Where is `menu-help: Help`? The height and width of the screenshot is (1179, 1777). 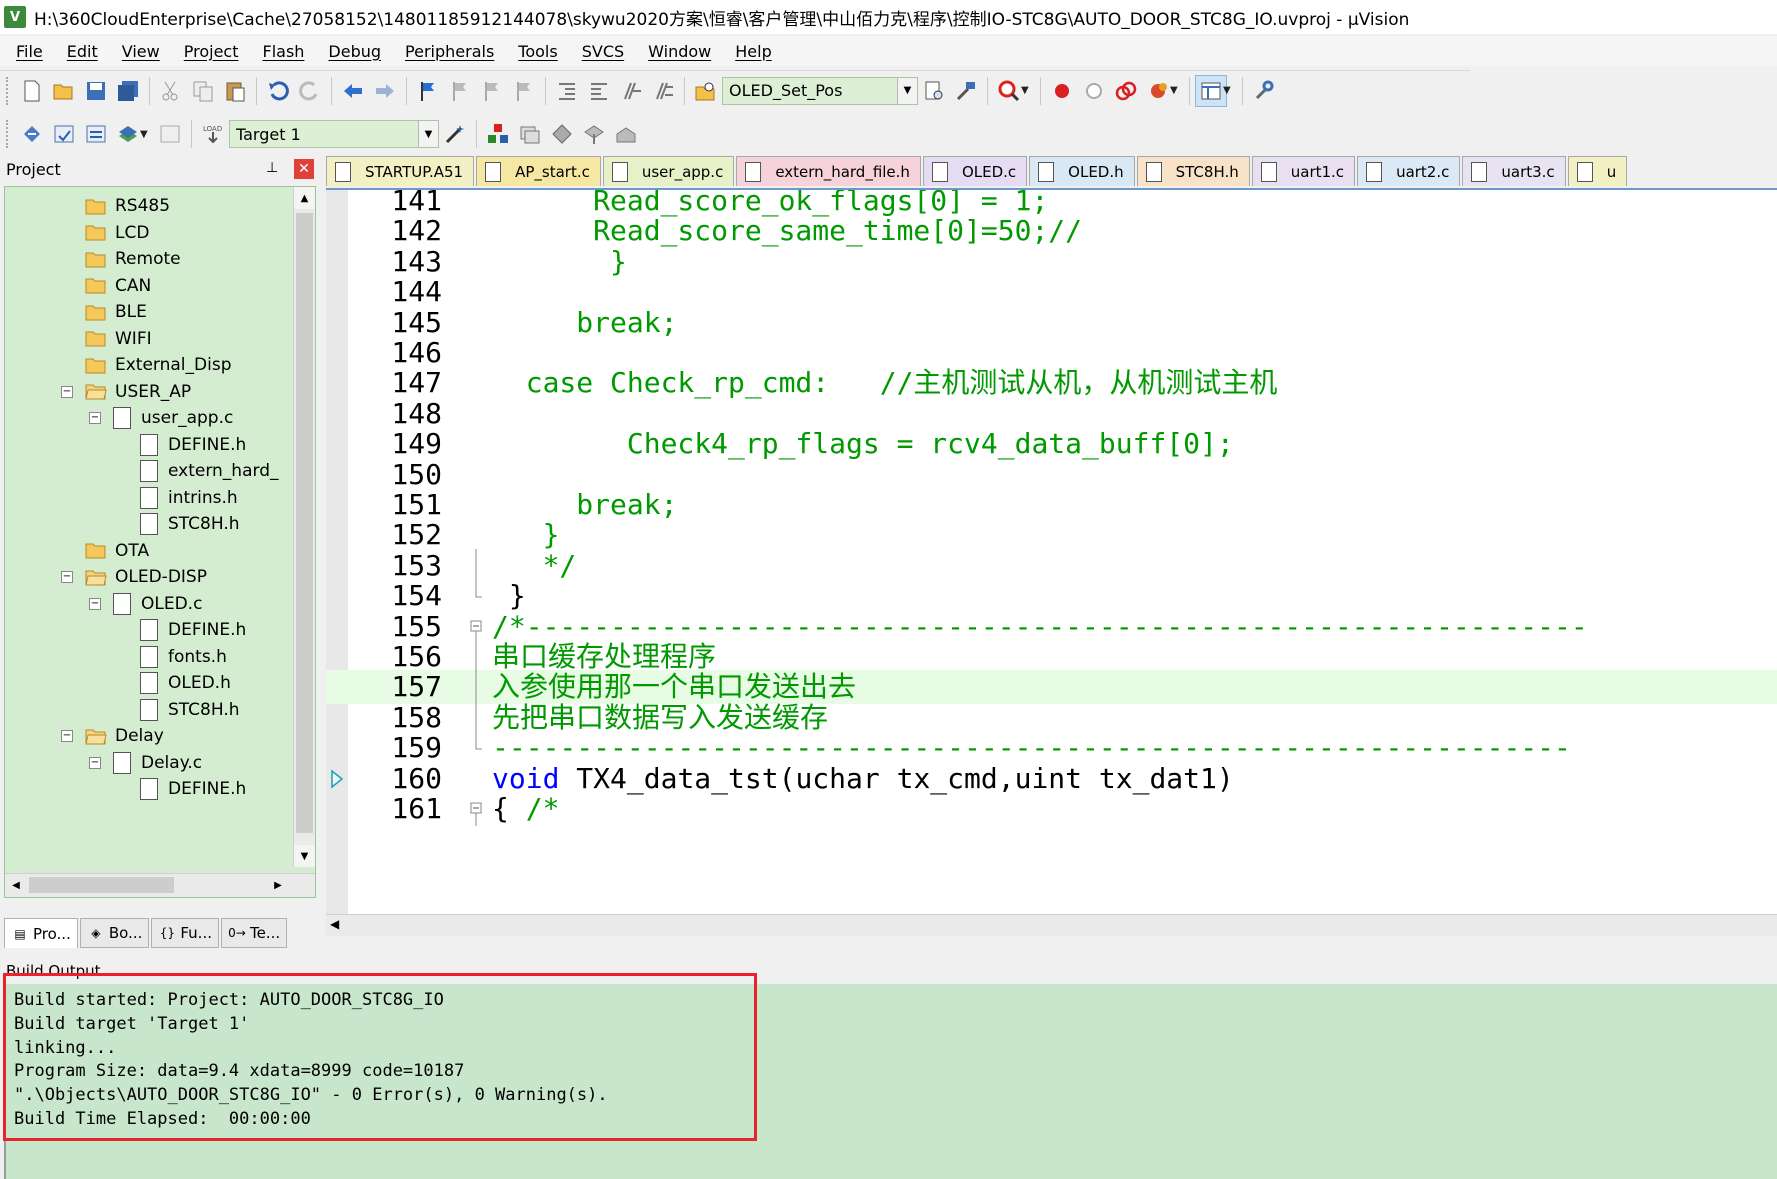 menu-help: Help is located at coordinates (753, 51).